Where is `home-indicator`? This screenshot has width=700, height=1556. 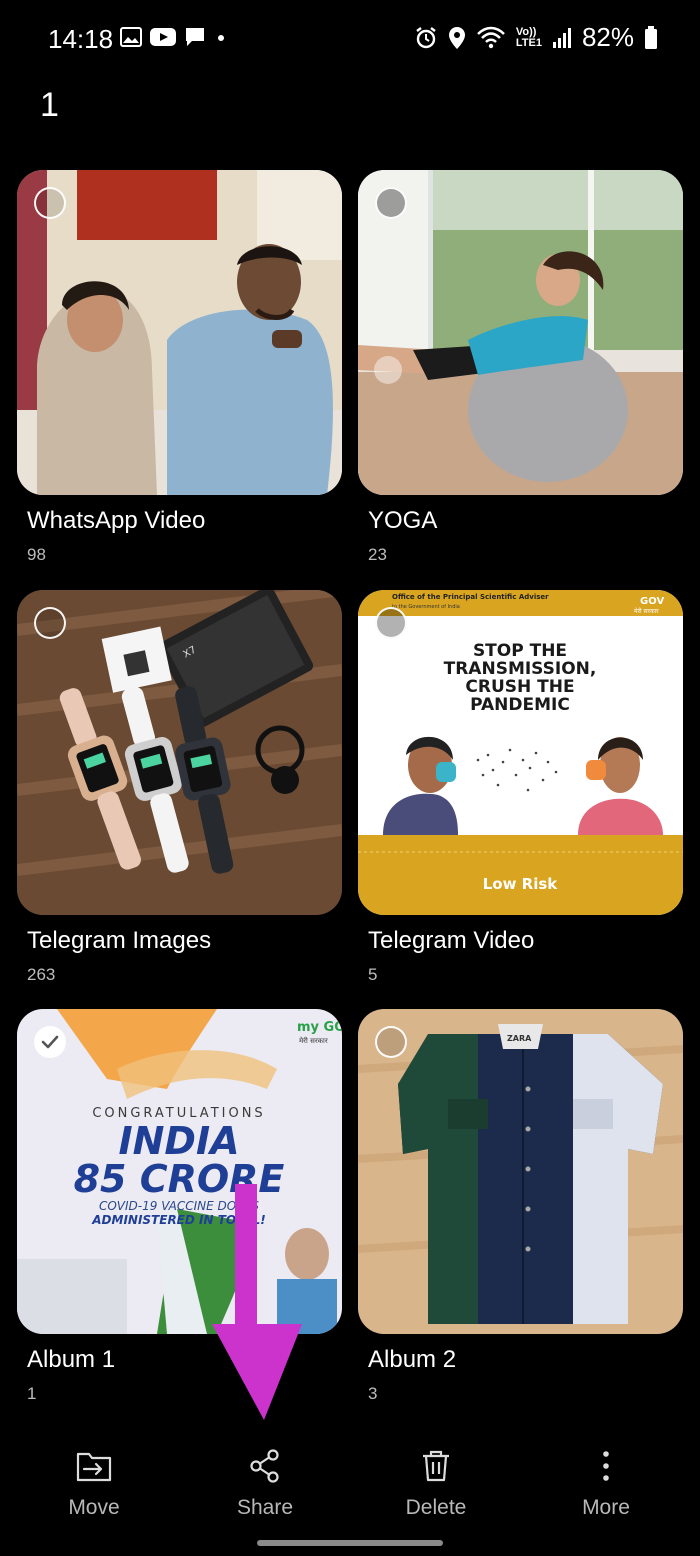 home-indicator is located at coordinates (350, 1543).